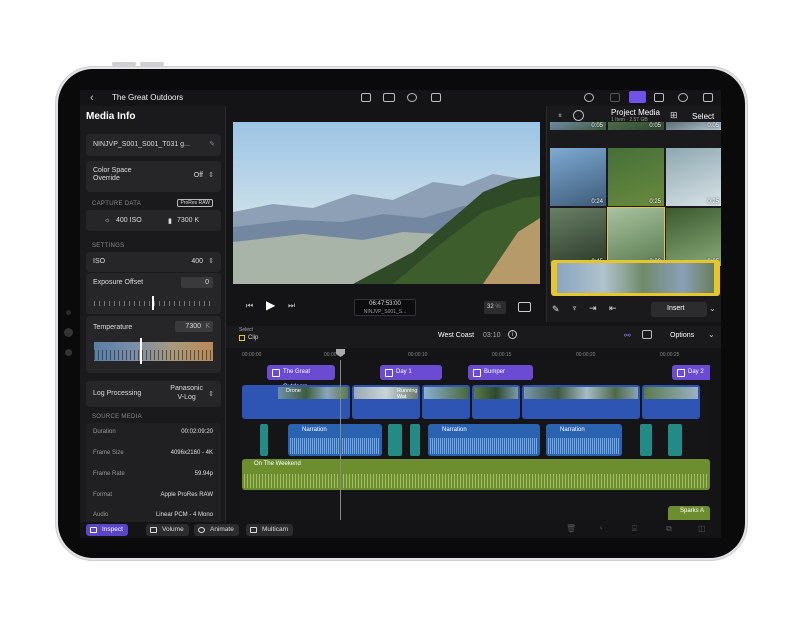 This screenshot has width=800, height=625. I want to click on sfx-clip-sparks: Sparks A, so click(689, 513).